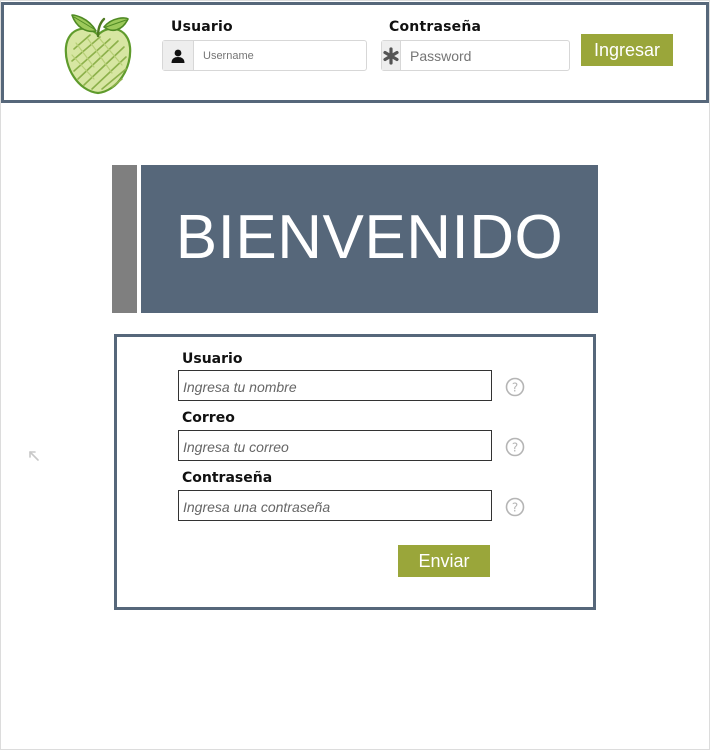 The width and height of the screenshot is (710, 750). What do you see at coordinates (212, 359) in the screenshot?
I see `form-username-label: Usuario` at bounding box center [212, 359].